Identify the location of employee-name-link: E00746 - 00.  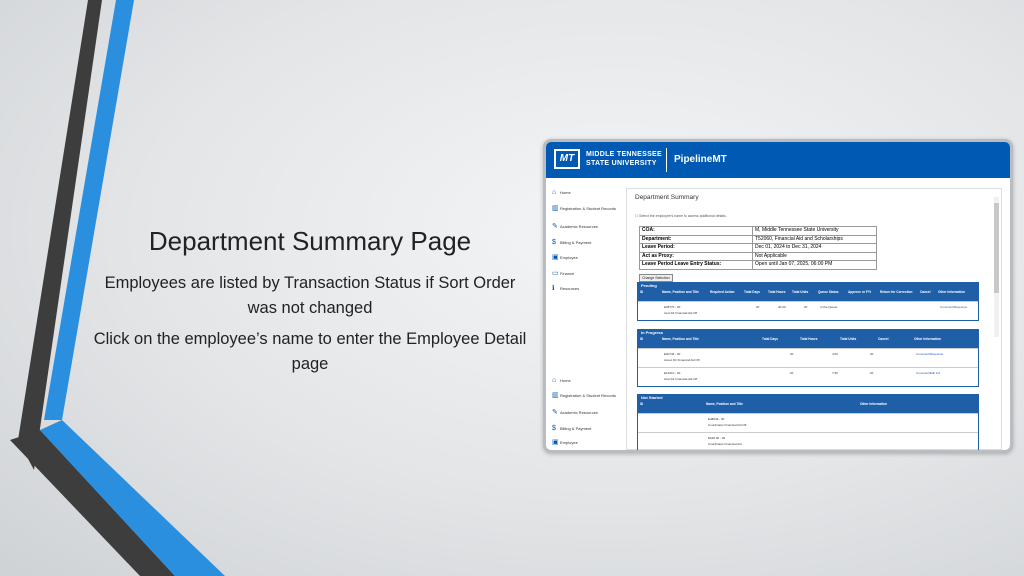
(672, 354).